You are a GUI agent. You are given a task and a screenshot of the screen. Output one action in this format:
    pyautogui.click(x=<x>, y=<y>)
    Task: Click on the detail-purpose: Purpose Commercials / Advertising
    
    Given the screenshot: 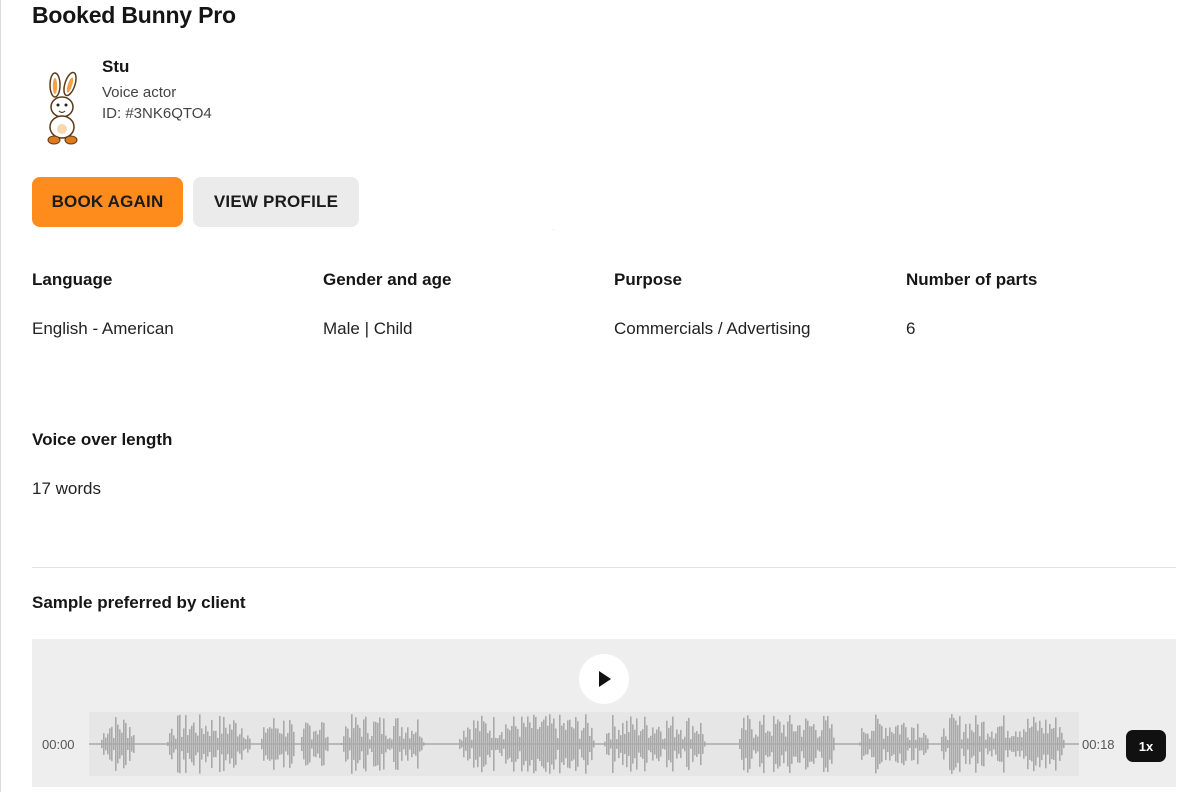 What is the action you would take?
    pyautogui.click(x=712, y=304)
    